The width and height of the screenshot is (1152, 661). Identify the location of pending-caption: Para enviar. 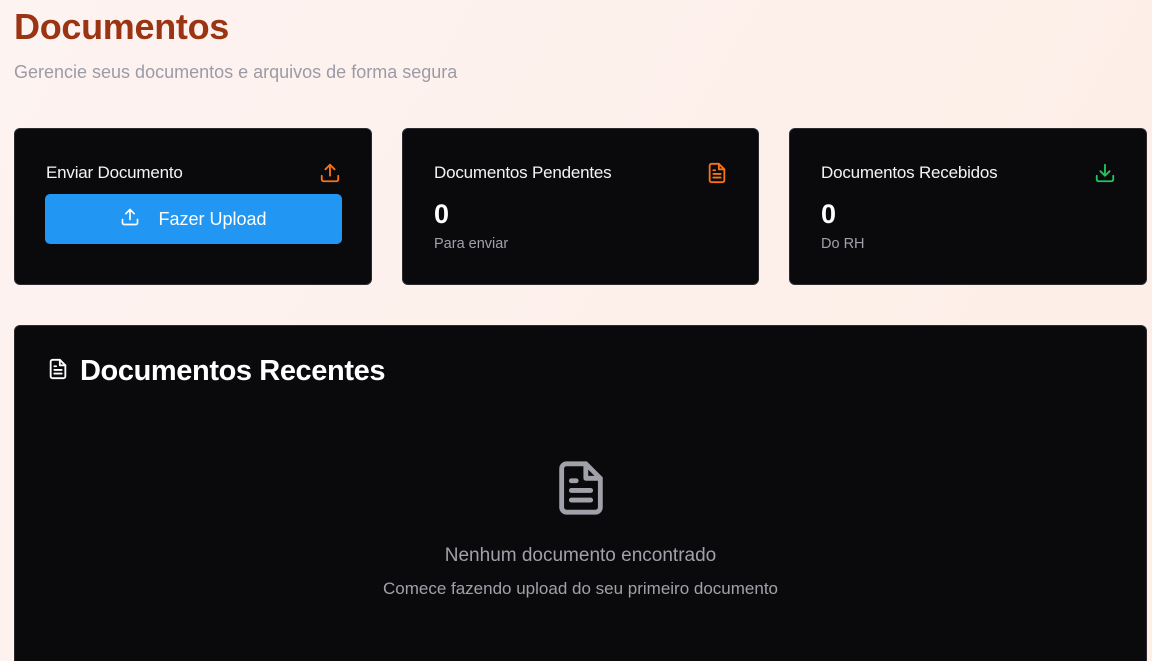
(471, 244).